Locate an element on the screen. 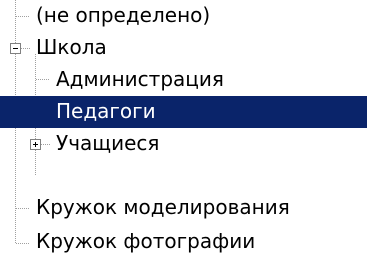  tree-node-label: (не определено) is located at coordinates (123, 15).